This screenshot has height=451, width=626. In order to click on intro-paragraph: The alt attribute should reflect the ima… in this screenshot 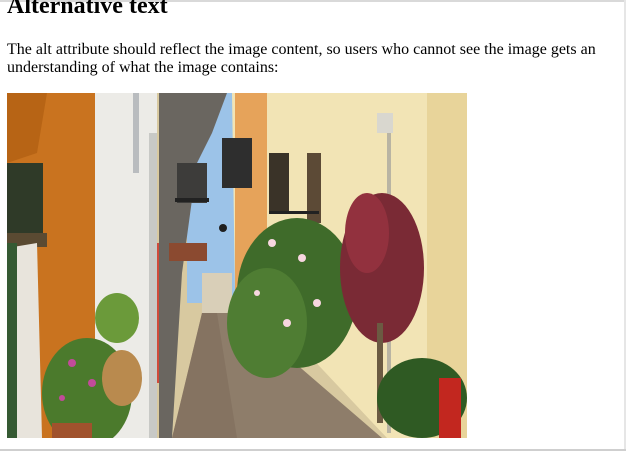, I will do `click(301, 58)`.